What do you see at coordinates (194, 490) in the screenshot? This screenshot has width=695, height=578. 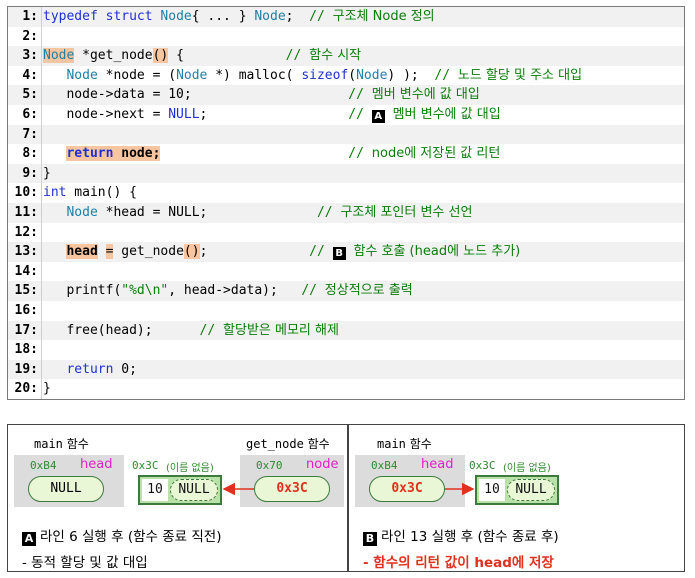 I see `heap-node-next: NULL` at bounding box center [194, 490].